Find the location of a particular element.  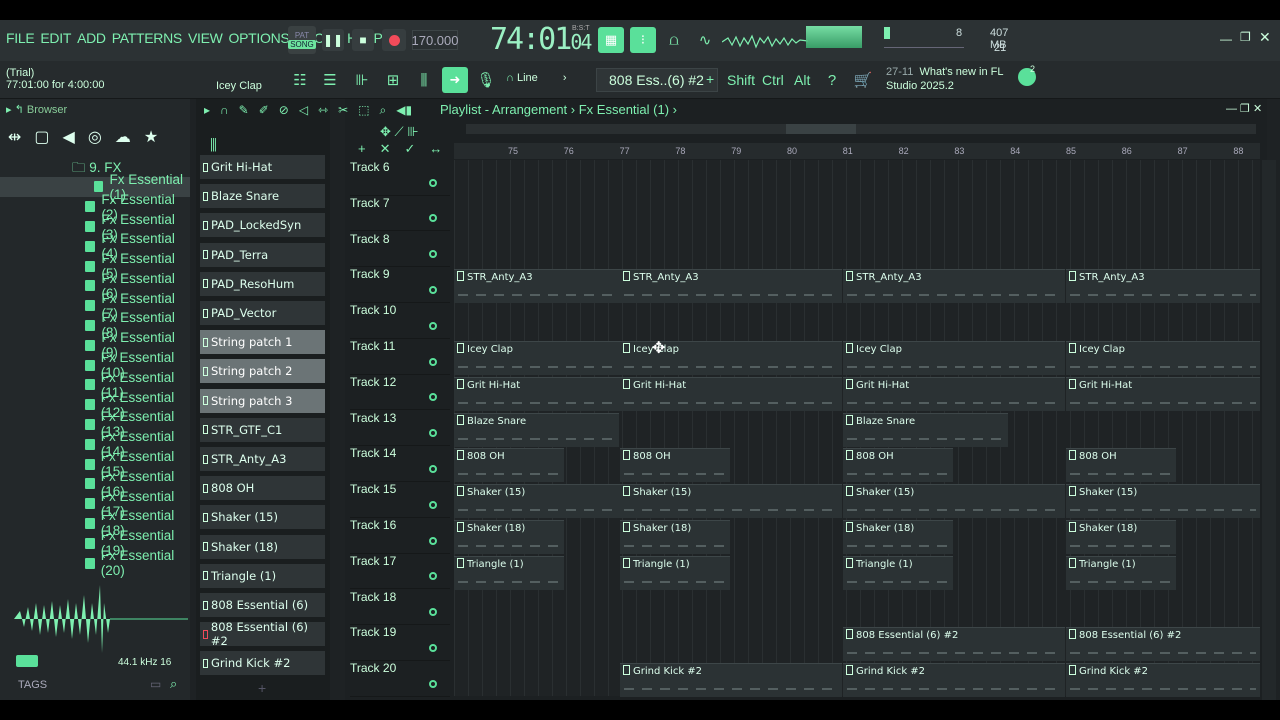

track-header: Track 18 is located at coordinates (400, 608).